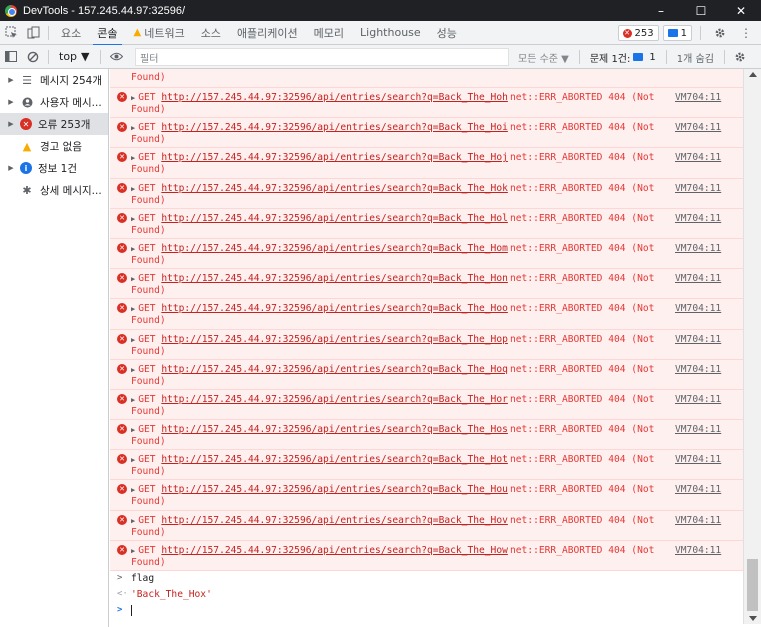 The width and height of the screenshot is (761, 627). Describe the element at coordinates (149, 59) in the screenshot. I see `filter-placeholder: 필터` at that location.